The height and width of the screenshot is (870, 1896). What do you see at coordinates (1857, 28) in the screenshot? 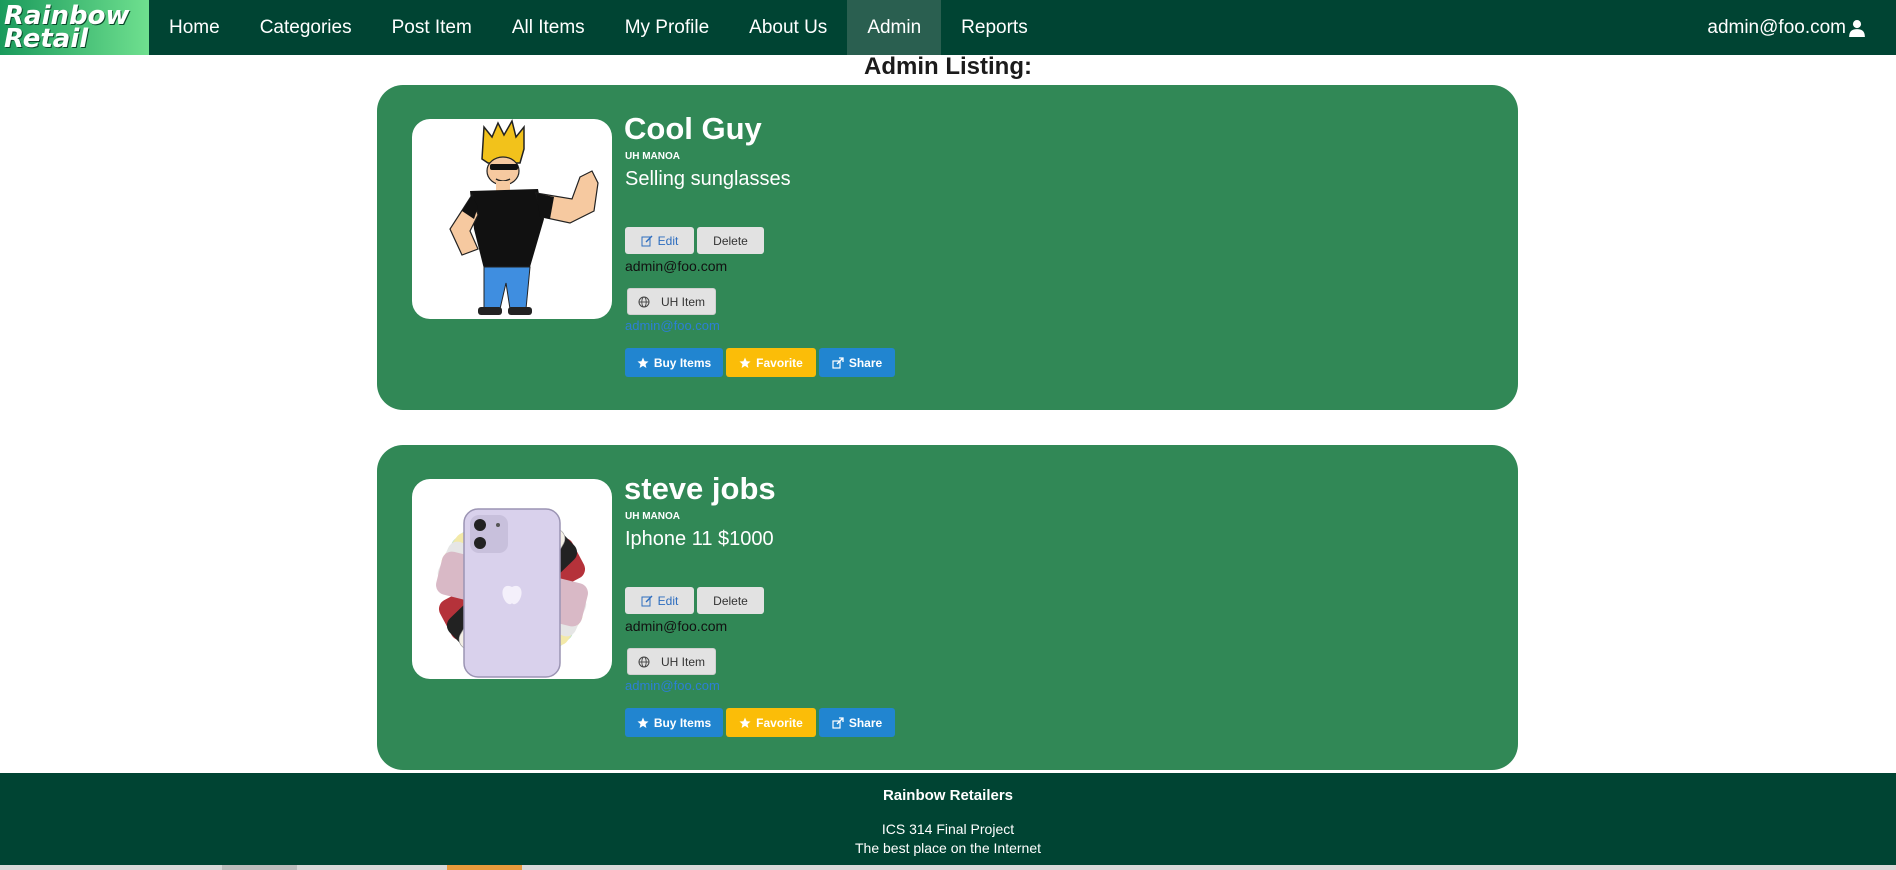
I see `user-icon` at bounding box center [1857, 28].